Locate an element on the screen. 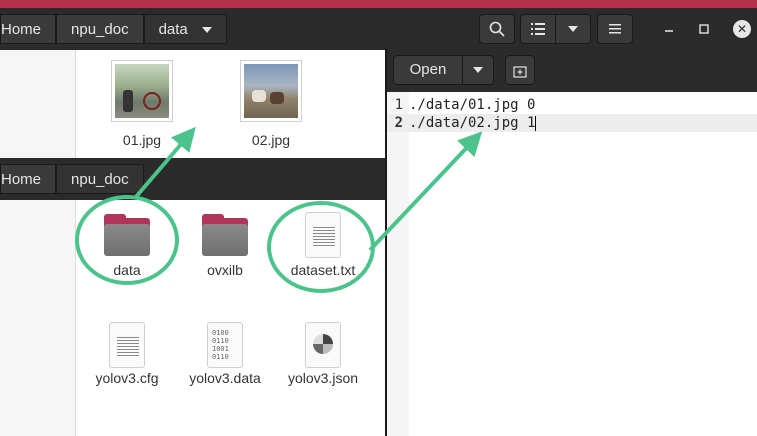 This screenshot has width=757, height=436. menu-button is located at coordinates (615, 29).